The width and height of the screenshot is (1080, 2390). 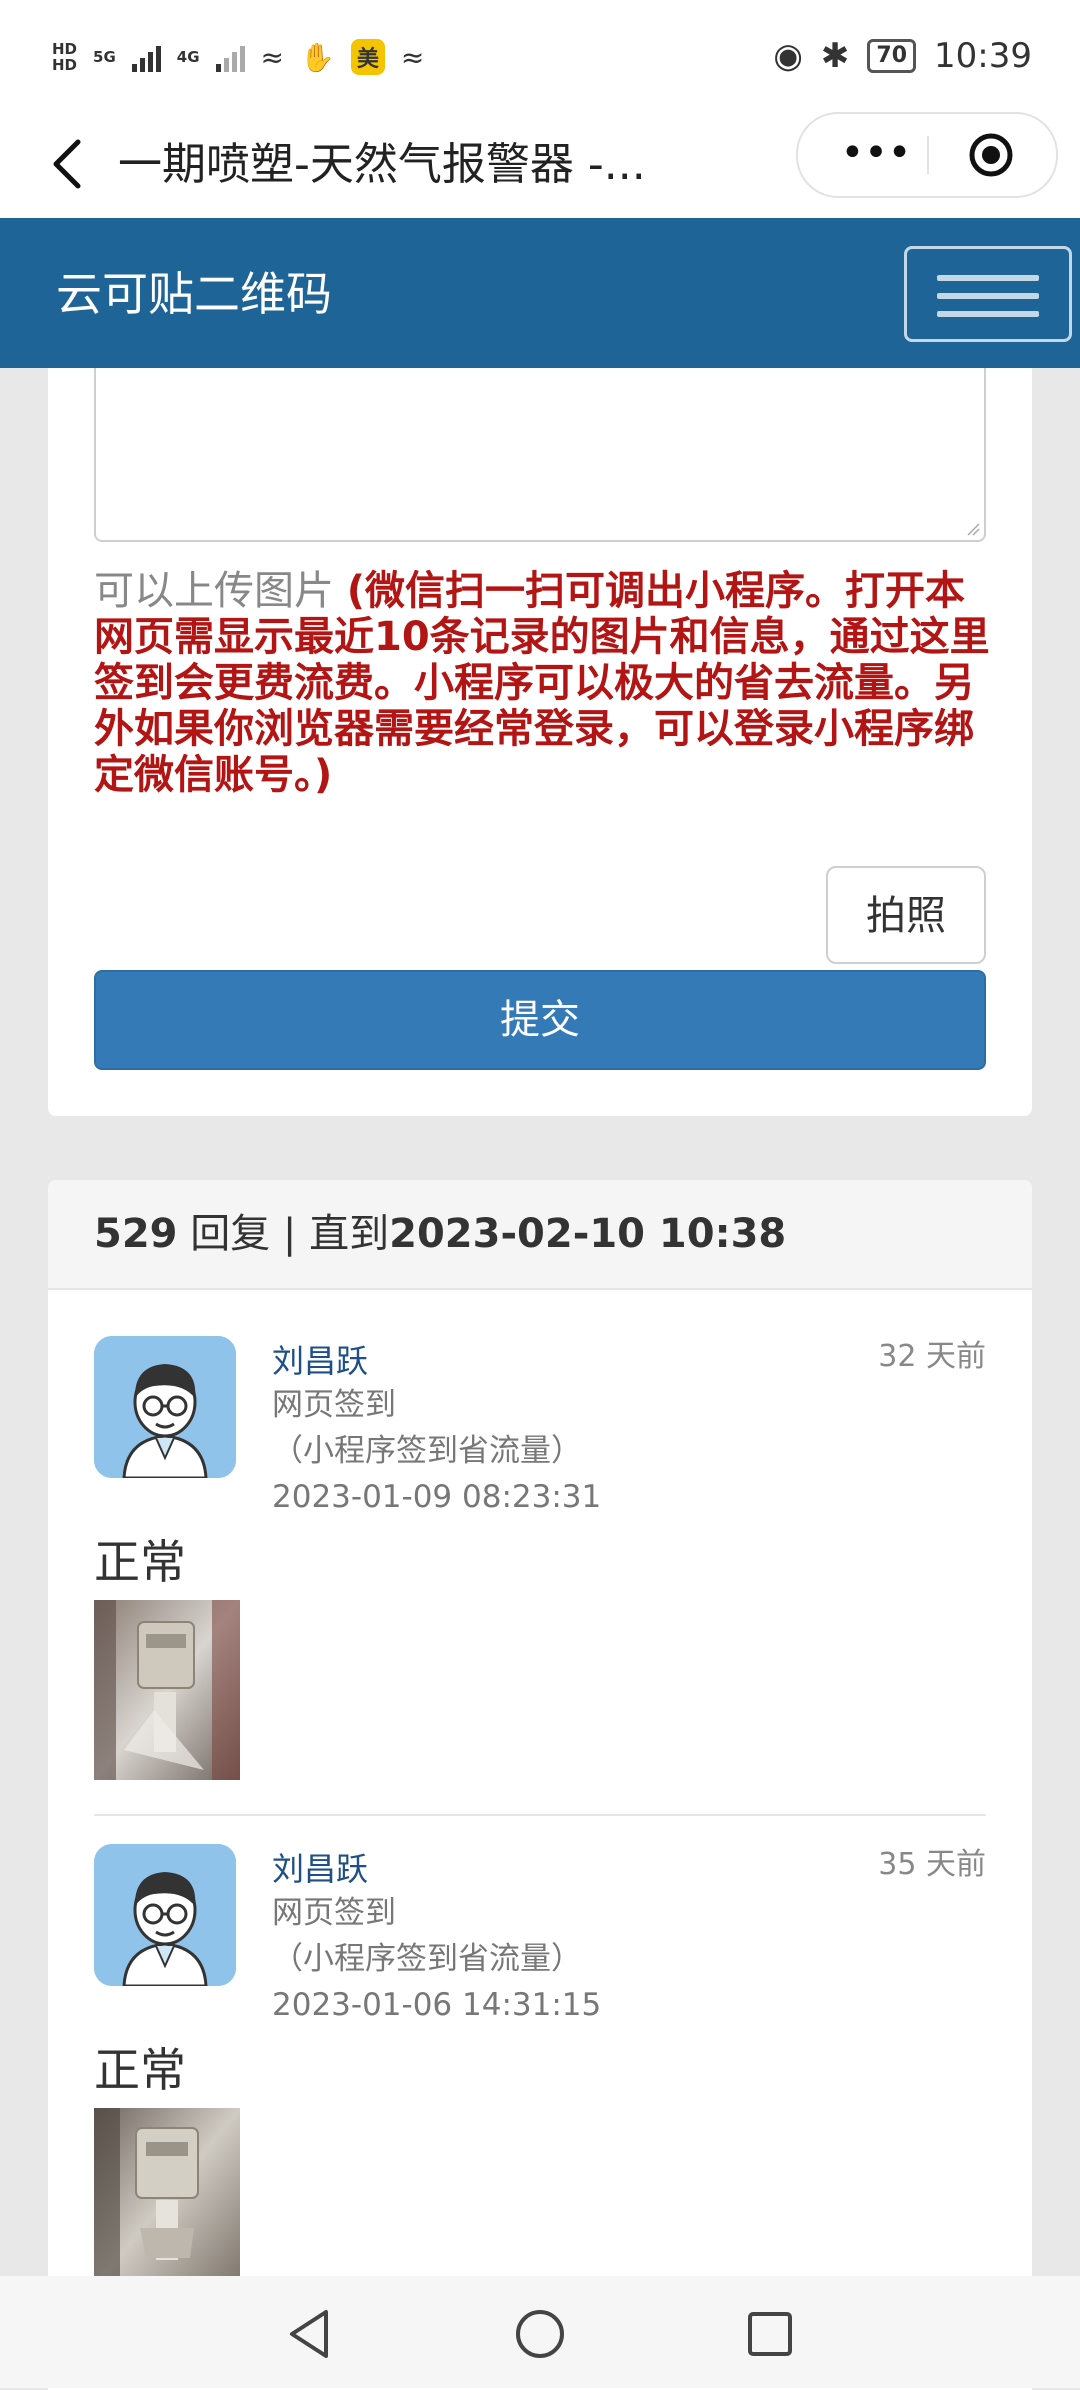 I want to click on target-icon, so click(x=991, y=155).